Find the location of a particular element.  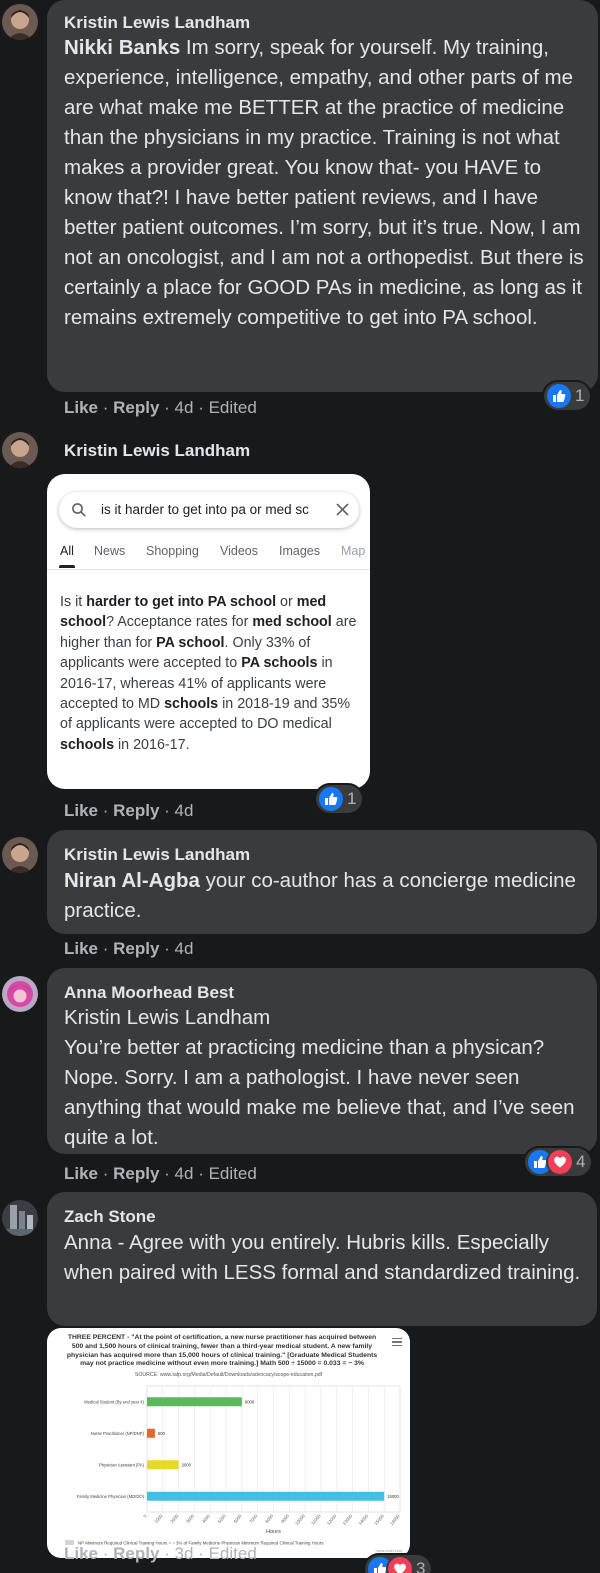

x-tick-label: 15000 is located at coordinates (379, 1519).